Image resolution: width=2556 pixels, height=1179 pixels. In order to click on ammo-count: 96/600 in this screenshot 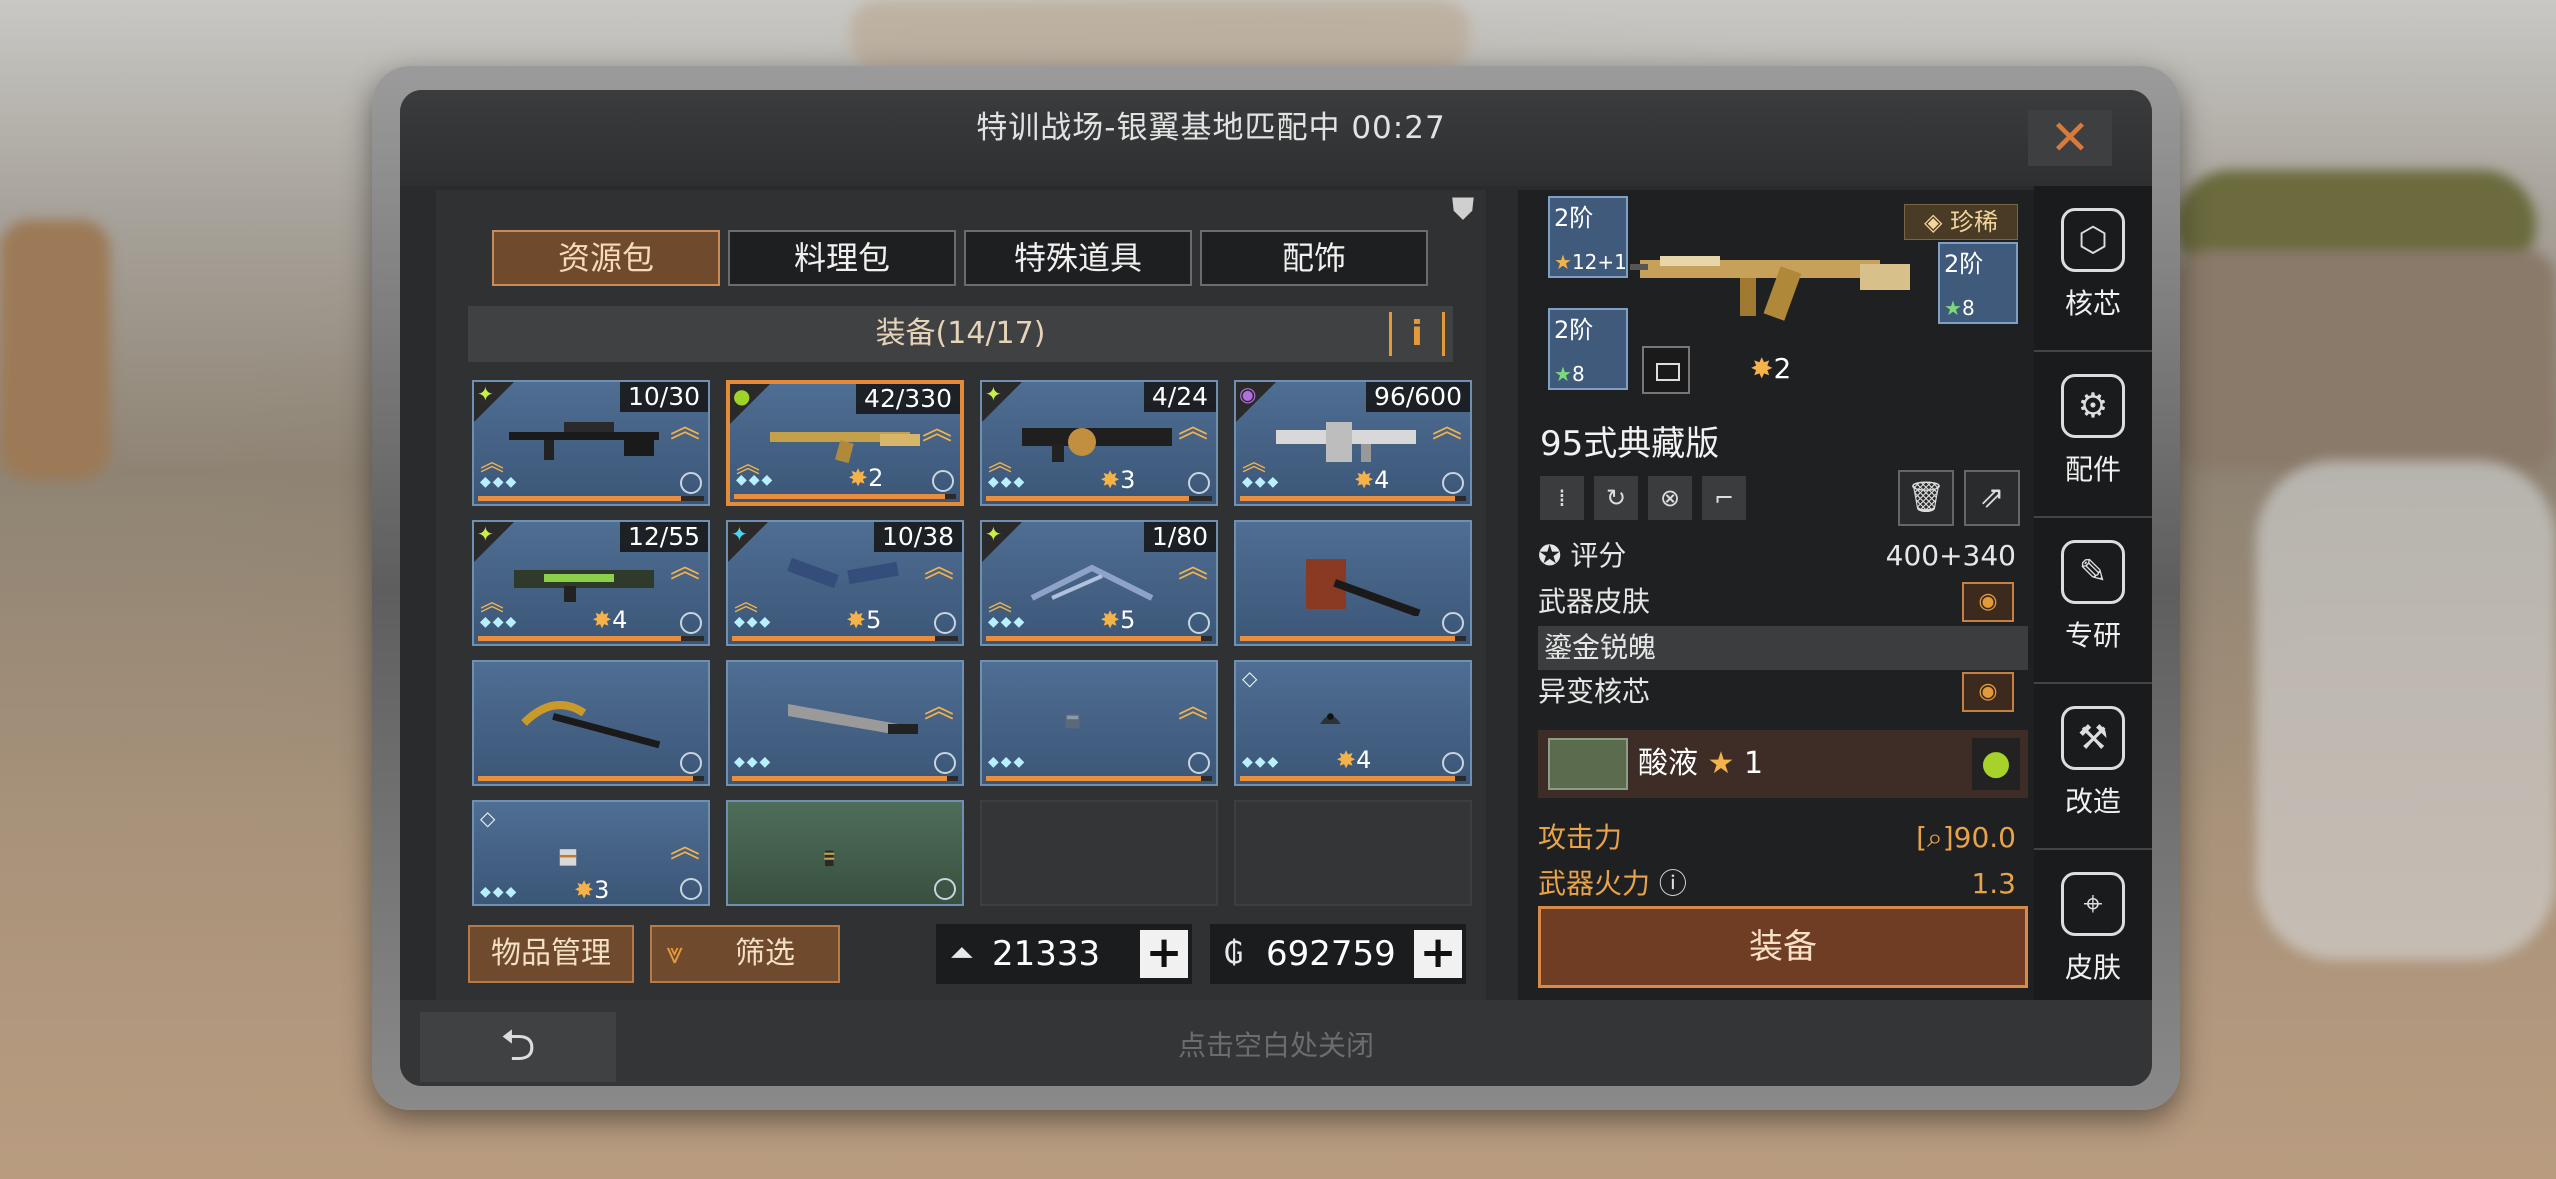, I will do `click(1418, 397)`.